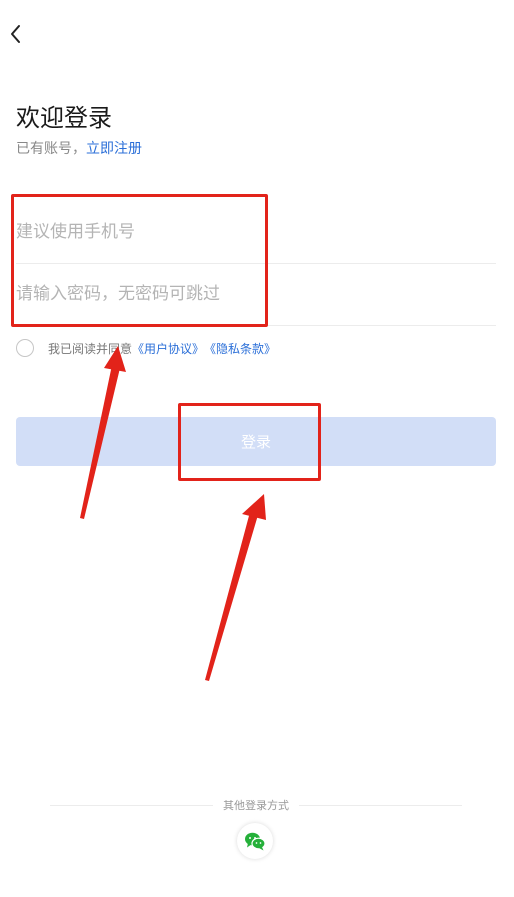 The image size is (514, 897). I want to click on register-row: 已有账号，立即注册, so click(79, 148).